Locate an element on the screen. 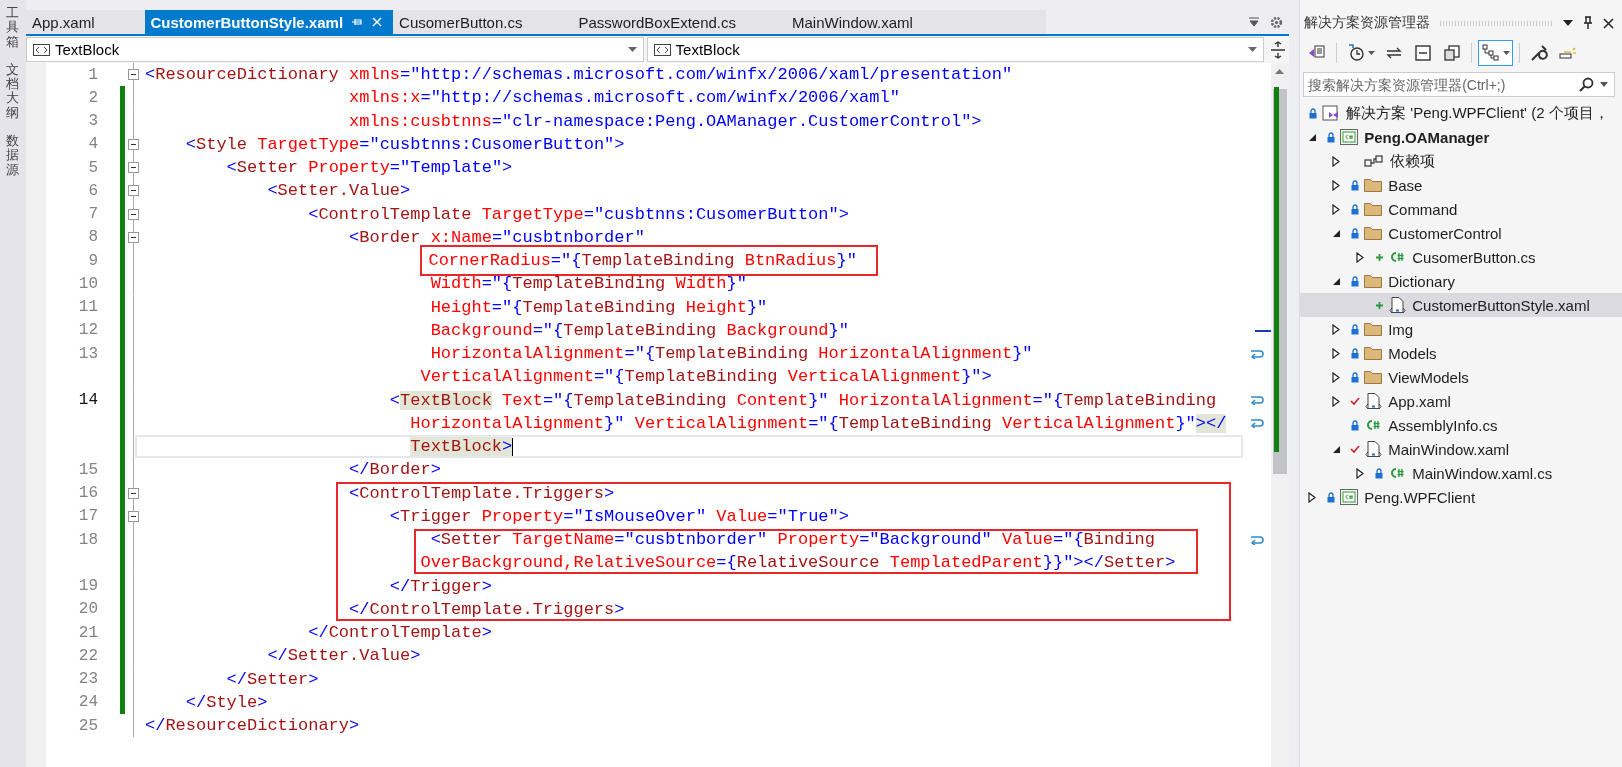 This screenshot has height=767, width=1622. highlighted-code: CornerRadius="{TemplateBinding BtnRadius}" is located at coordinates (649, 261).